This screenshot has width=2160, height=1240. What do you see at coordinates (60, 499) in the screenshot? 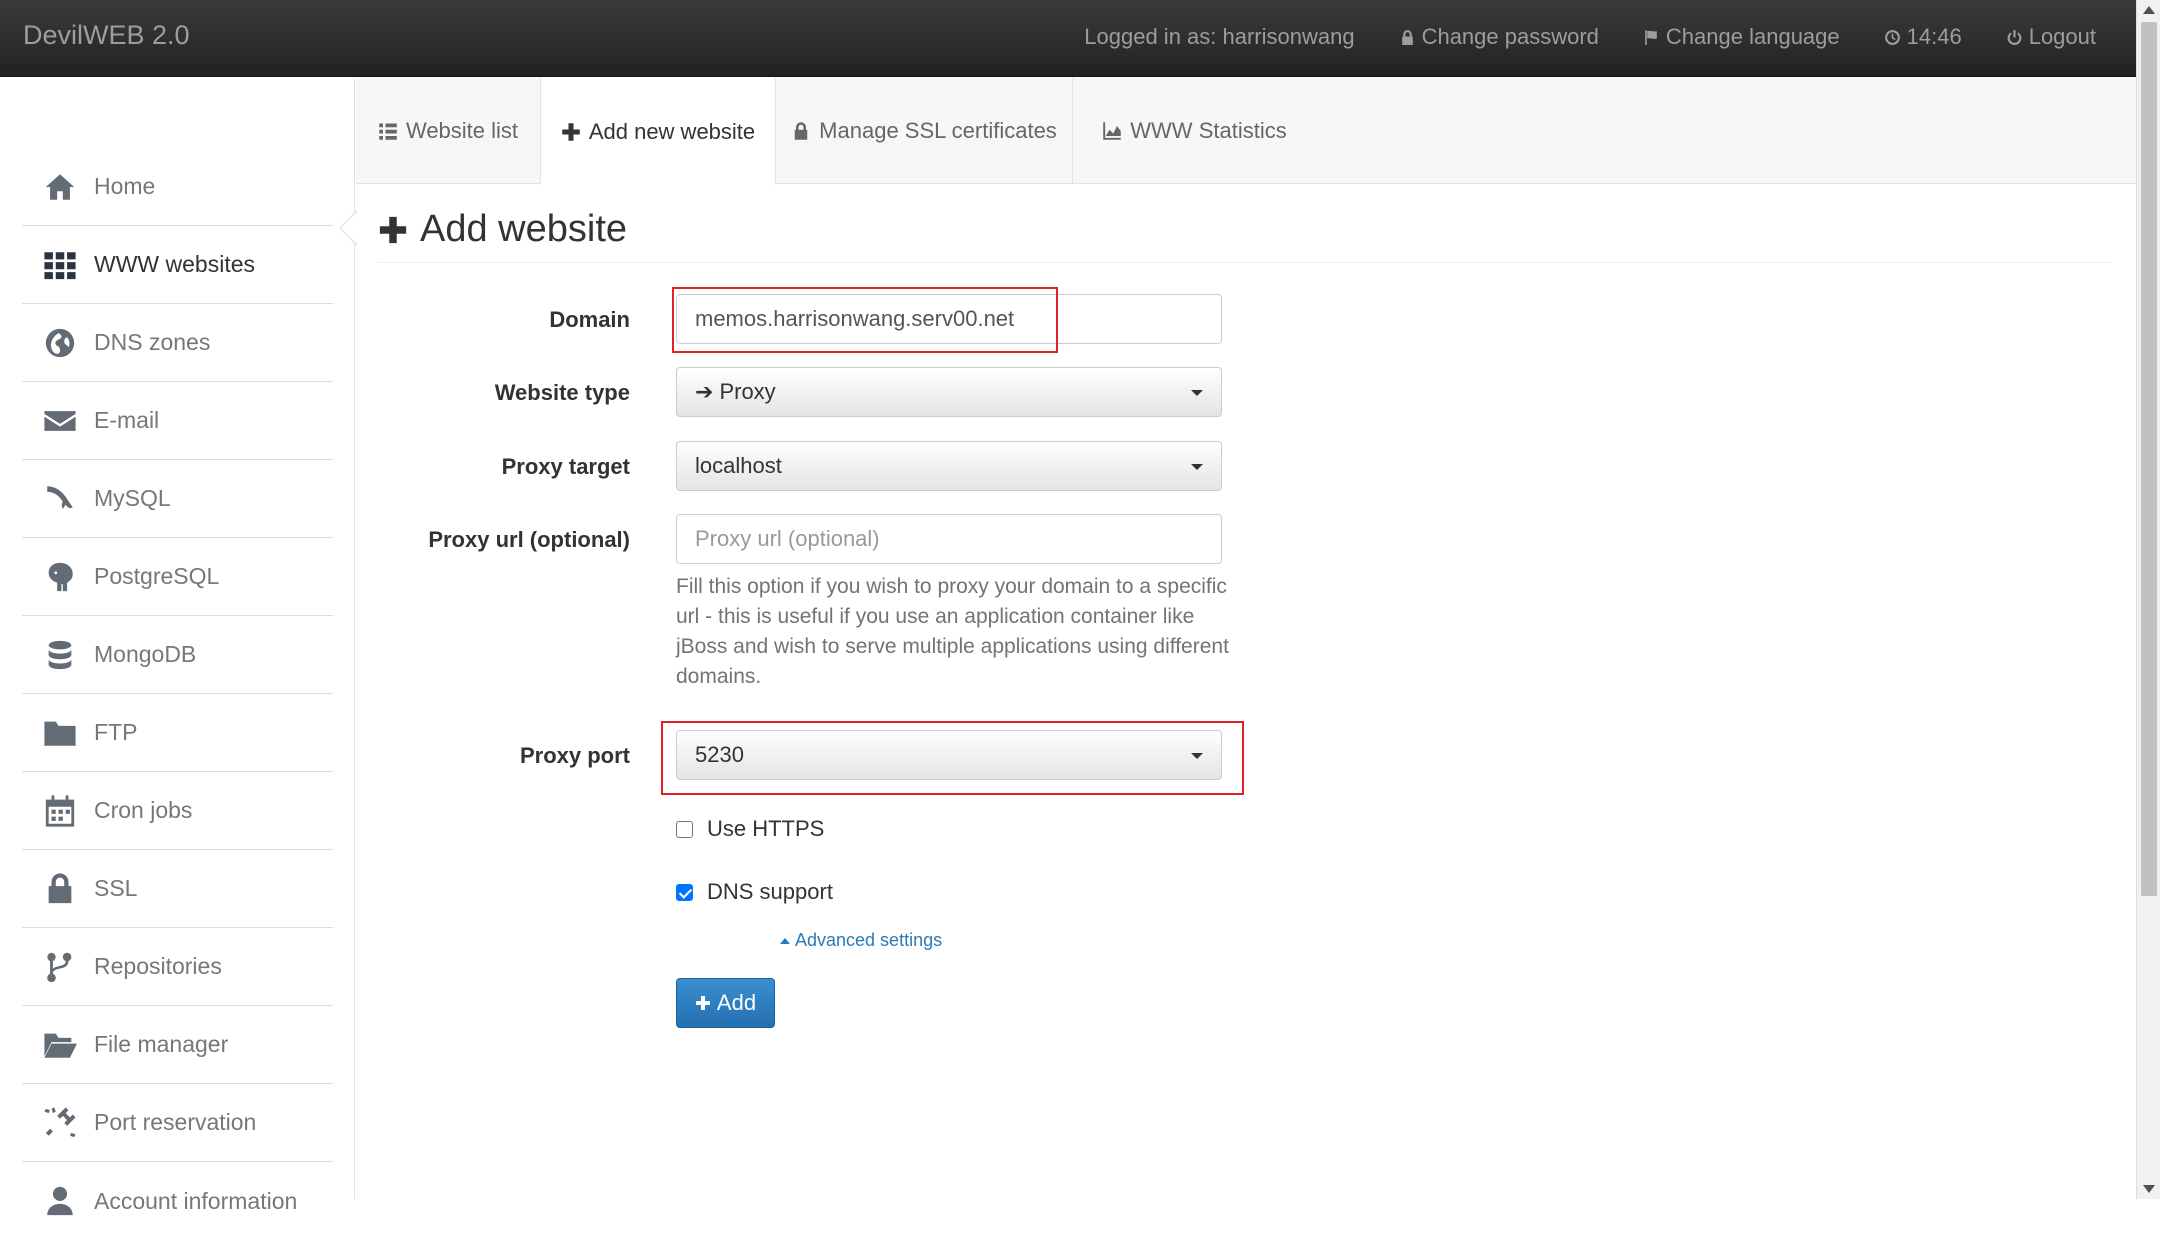
I see `dolphin-icon` at bounding box center [60, 499].